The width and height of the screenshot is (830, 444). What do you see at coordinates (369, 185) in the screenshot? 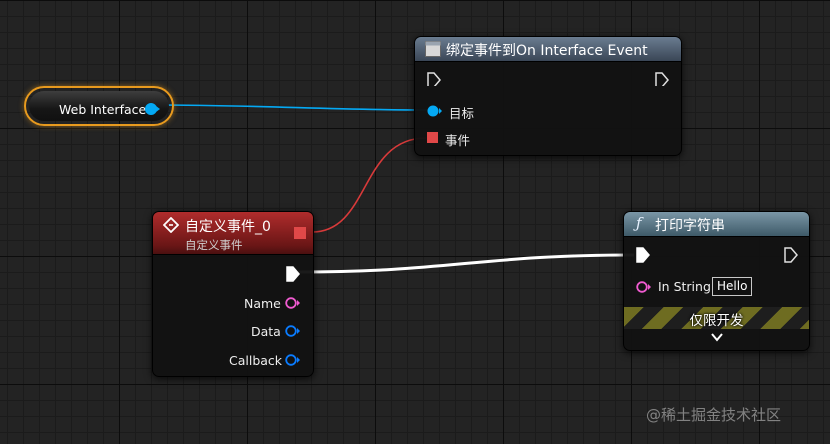
I see `delegate-wire` at bounding box center [369, 185].